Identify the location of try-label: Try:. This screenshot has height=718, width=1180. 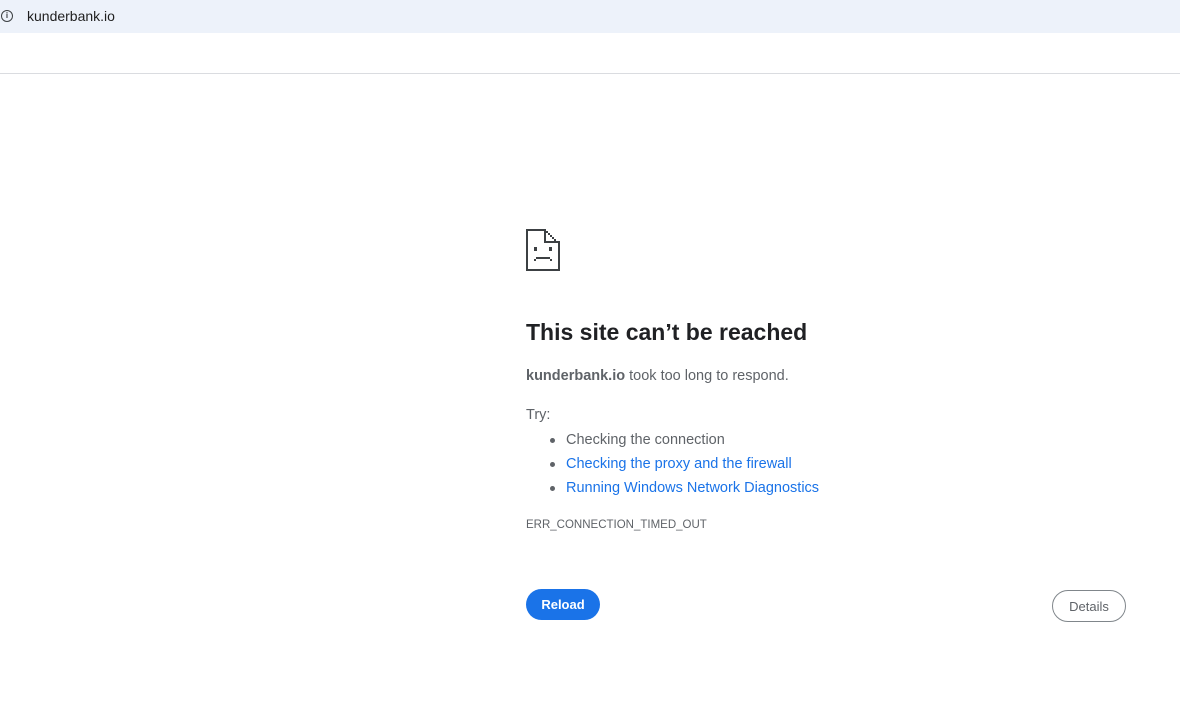
(538, 415).